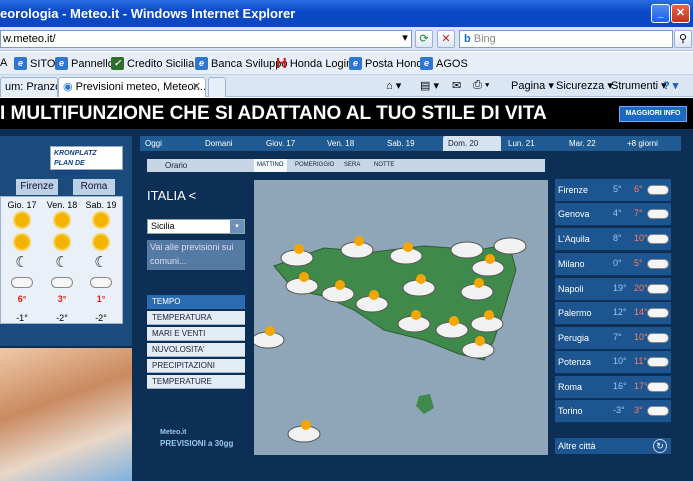 The width and height of the screenshot is (693, 481). What do you see at coordinates (660, 446) in the screenshot?
I see `go-arrow-icon: ↻` at bounding box center [660, 446].